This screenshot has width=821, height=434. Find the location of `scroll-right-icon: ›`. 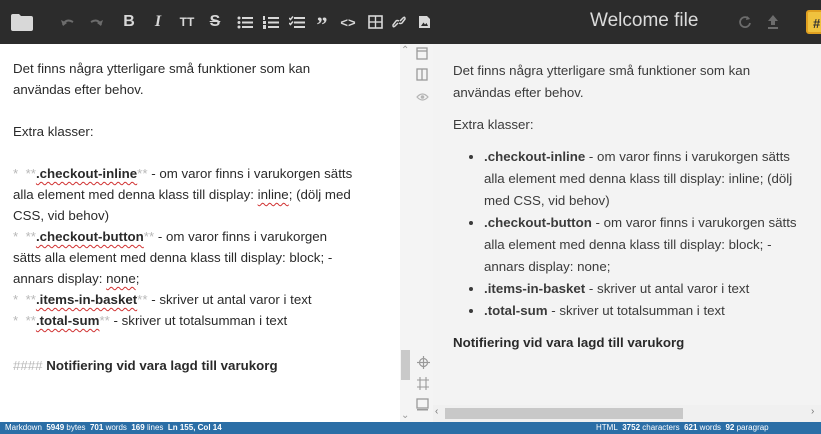

scroll-right-icon: › is located at coordinates (812, 411).